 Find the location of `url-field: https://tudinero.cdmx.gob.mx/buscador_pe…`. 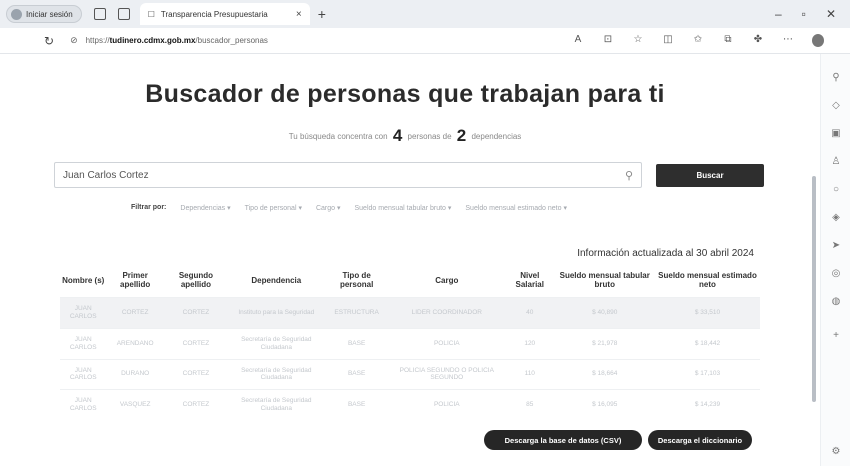

url-field: https://tudinero.cdmx.gob.mx/buscador_pe… is located at coordinates (177, 40).